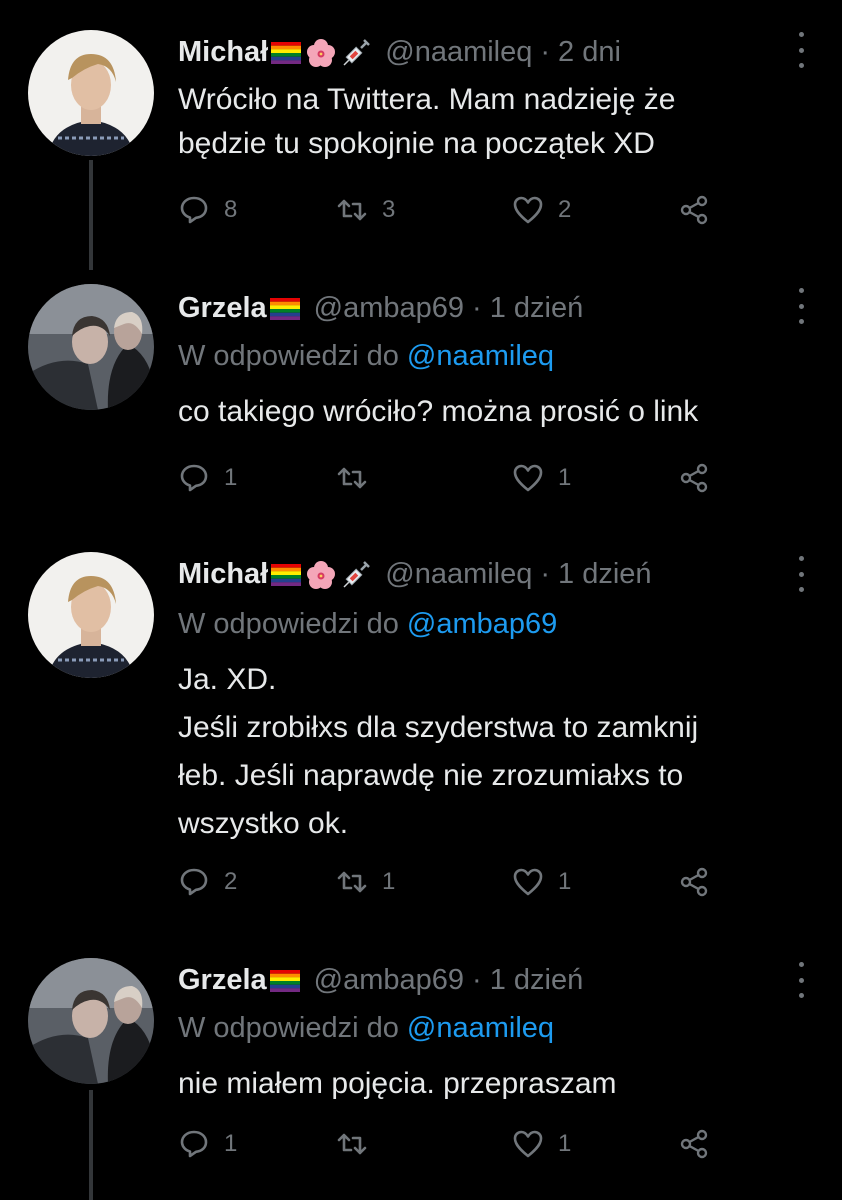 This screenshot has width=842, height=1200. I want to click on retweet-button: 1, so click(365, 882).